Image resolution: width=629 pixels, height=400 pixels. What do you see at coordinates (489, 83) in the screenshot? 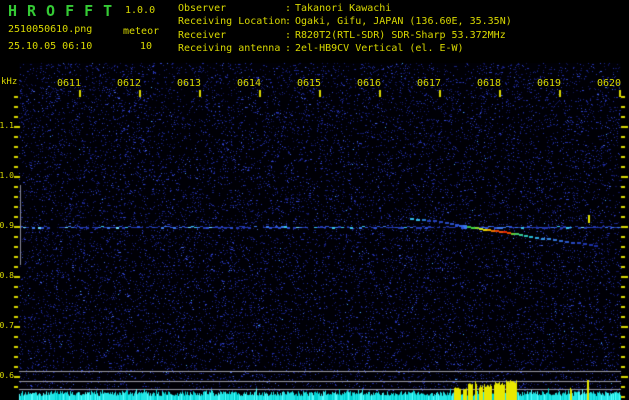
I see `x-axis-label-0618: 0618` at bounding box center [489, 83].